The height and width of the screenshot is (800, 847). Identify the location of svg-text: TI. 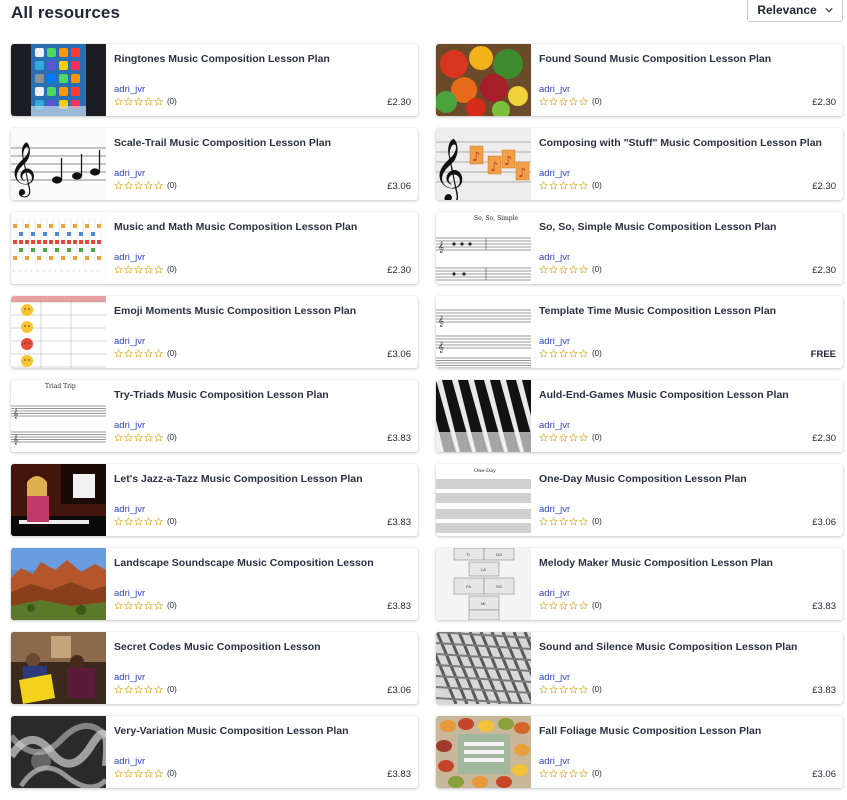
(468, 554).